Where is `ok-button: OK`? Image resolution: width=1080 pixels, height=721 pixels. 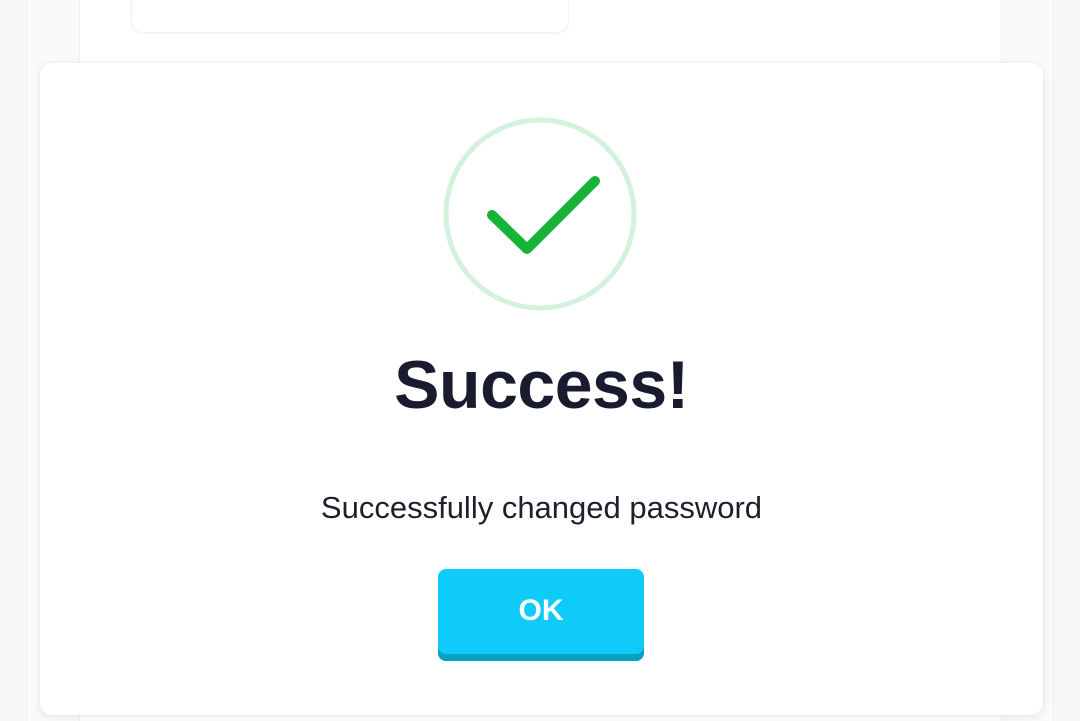
ok-button: OK is located at coordinates (541, 615).